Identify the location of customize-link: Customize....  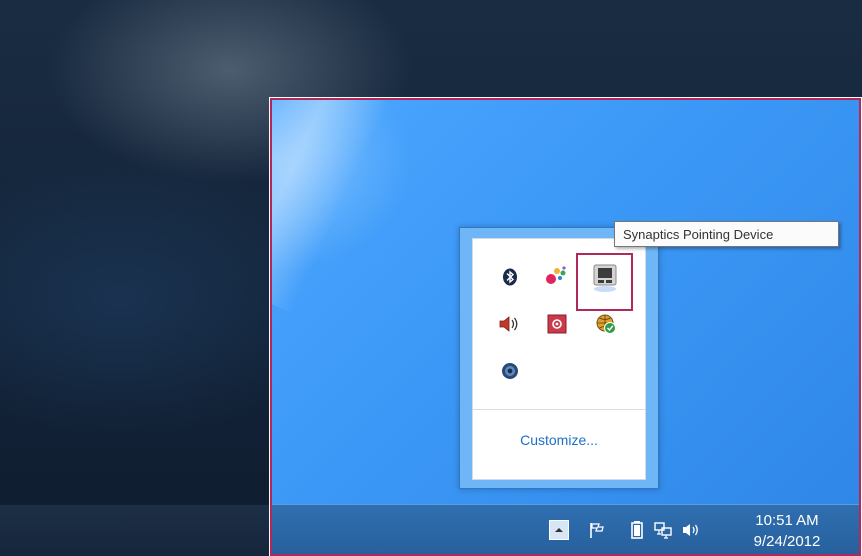
(559, 440).